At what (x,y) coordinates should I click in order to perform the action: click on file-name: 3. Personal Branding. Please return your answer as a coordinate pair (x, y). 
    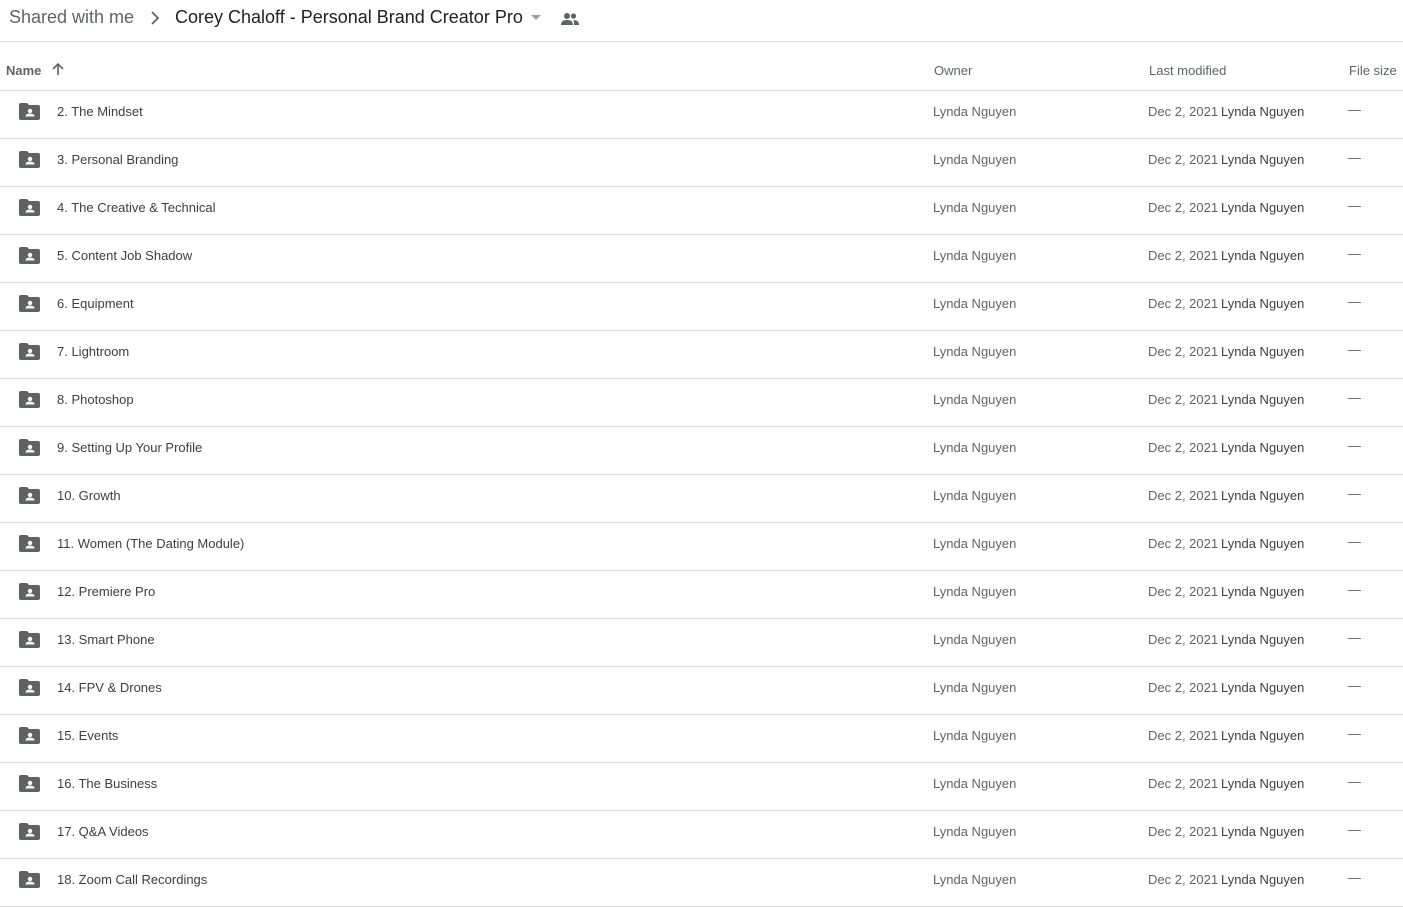
    Looking at the image, I should click on (117, 159).